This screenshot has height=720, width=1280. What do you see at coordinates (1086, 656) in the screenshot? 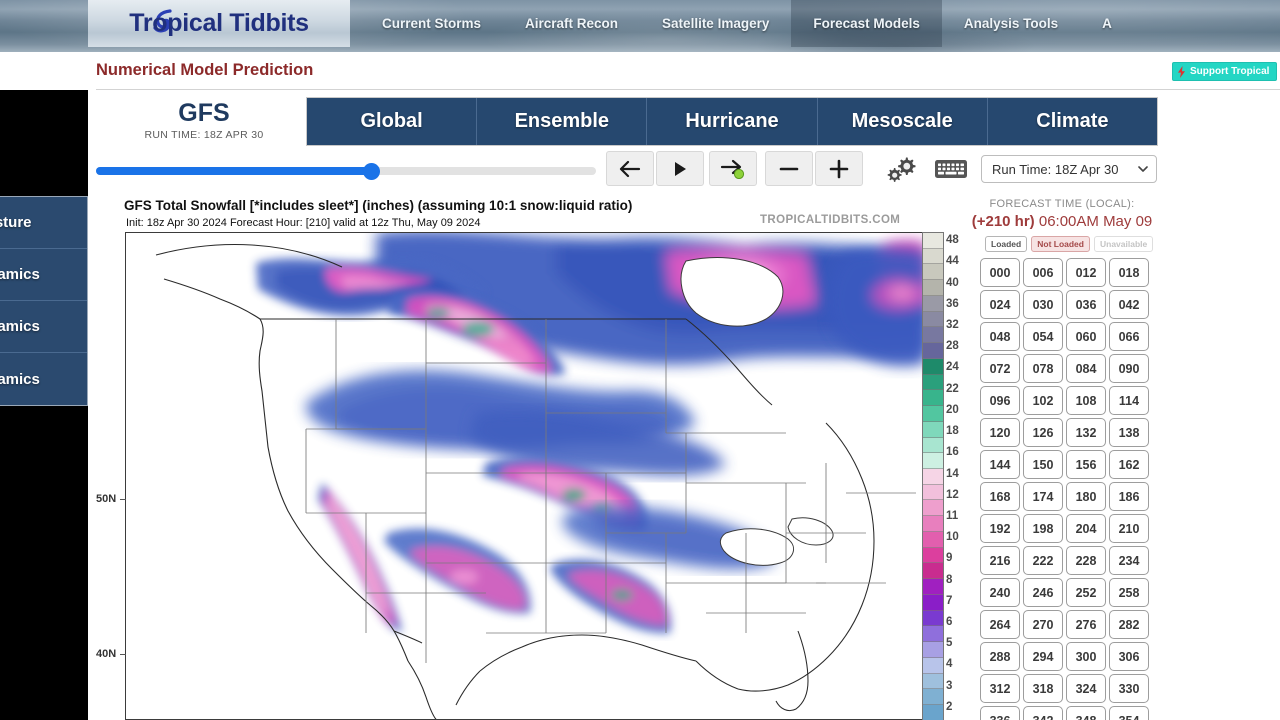
I see `forecast-hour-300: 300` at bounding box center [1086, 656].